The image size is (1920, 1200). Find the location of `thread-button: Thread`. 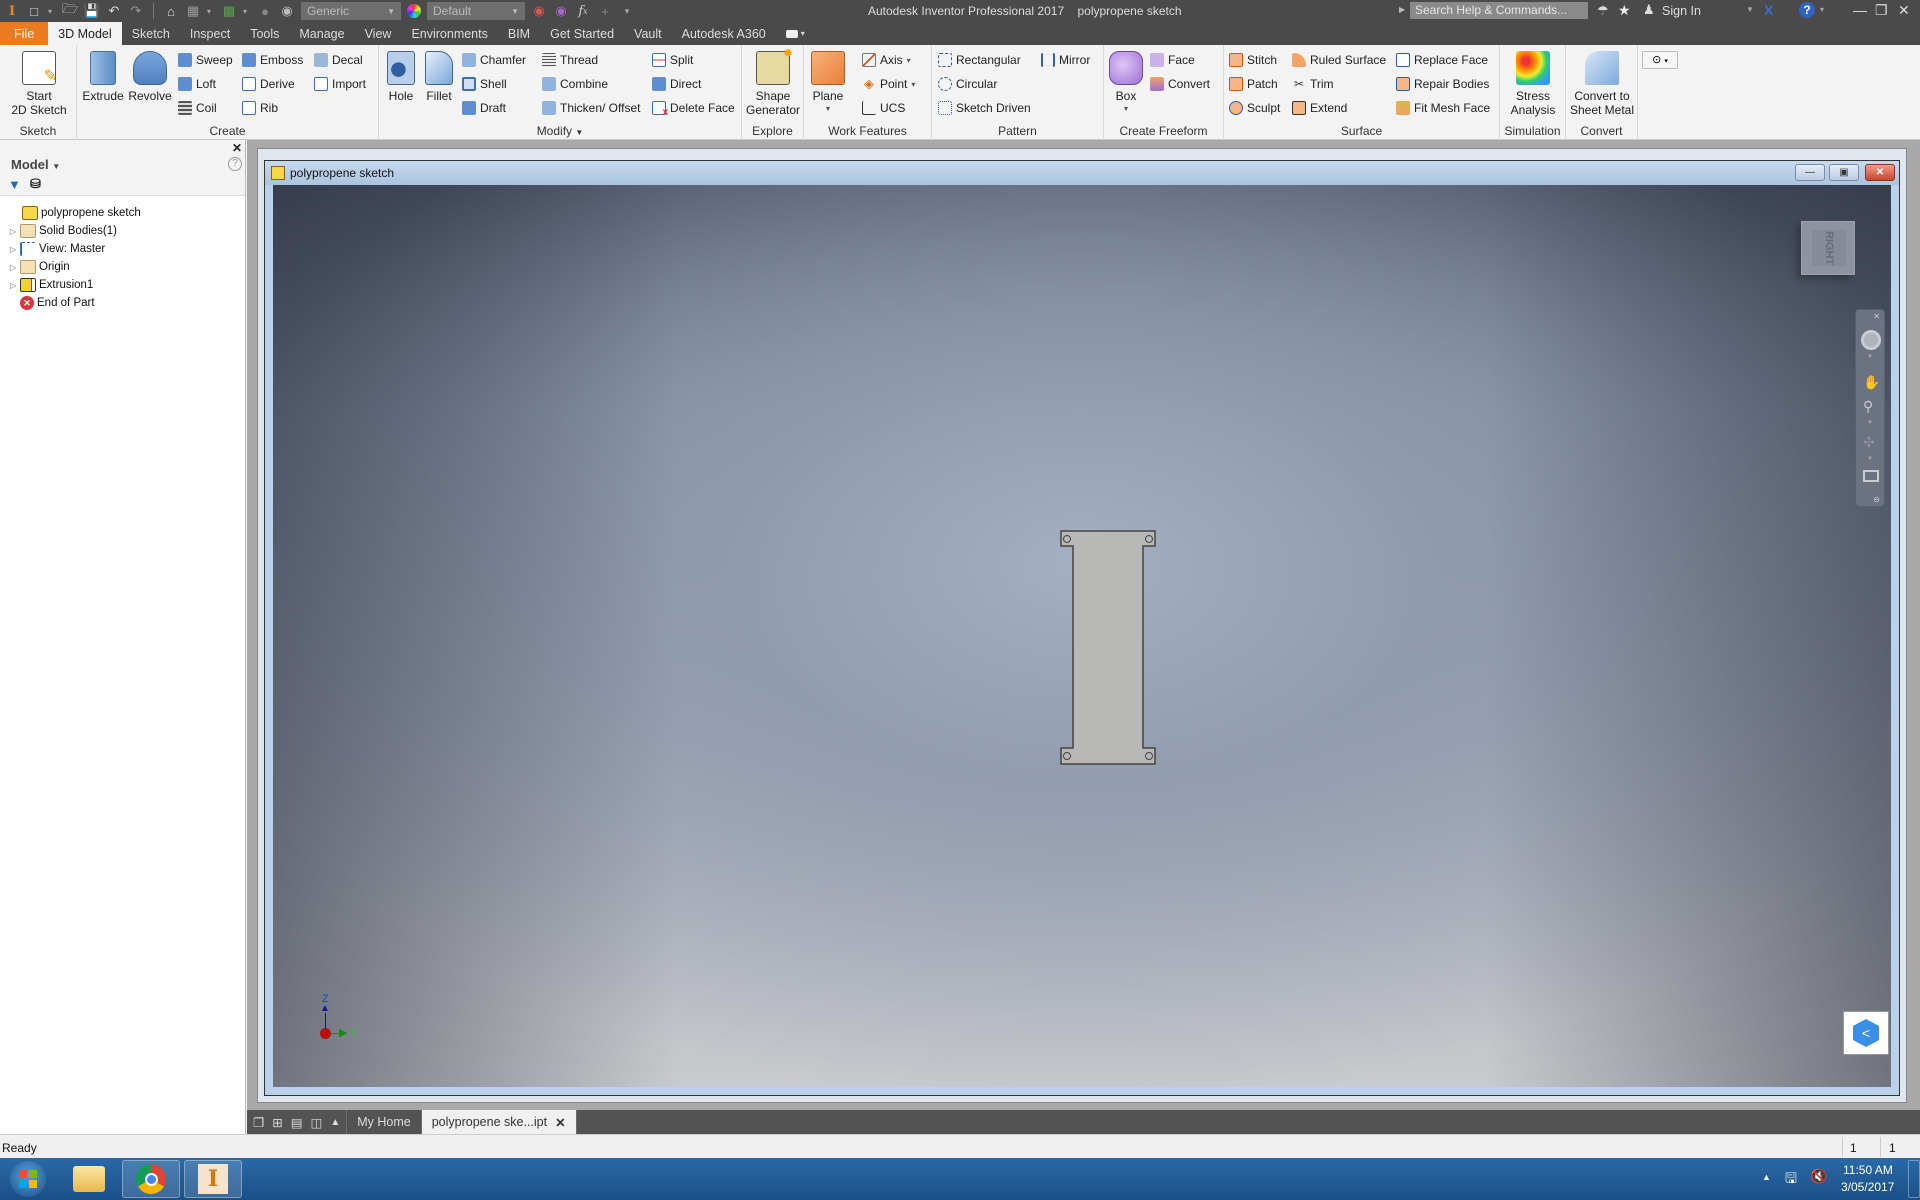

thread-button: Thread is located at coordinates (570, 60).